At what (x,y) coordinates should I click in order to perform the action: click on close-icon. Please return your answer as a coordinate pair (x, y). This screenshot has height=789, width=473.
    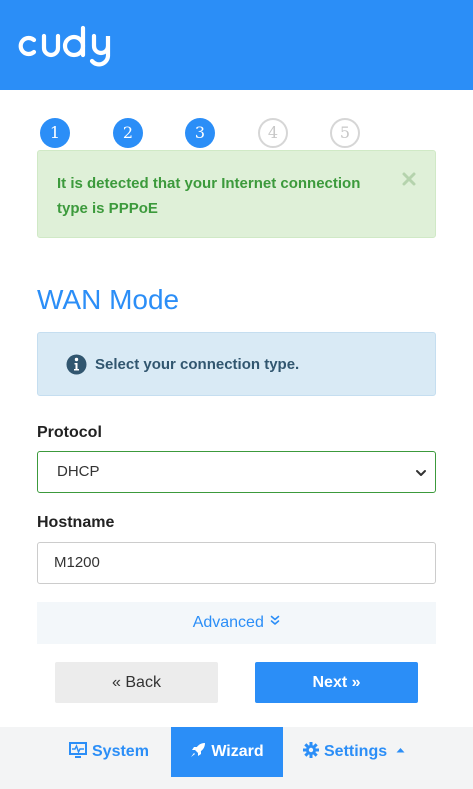
    Looking at the image, I should click on (409, 179).